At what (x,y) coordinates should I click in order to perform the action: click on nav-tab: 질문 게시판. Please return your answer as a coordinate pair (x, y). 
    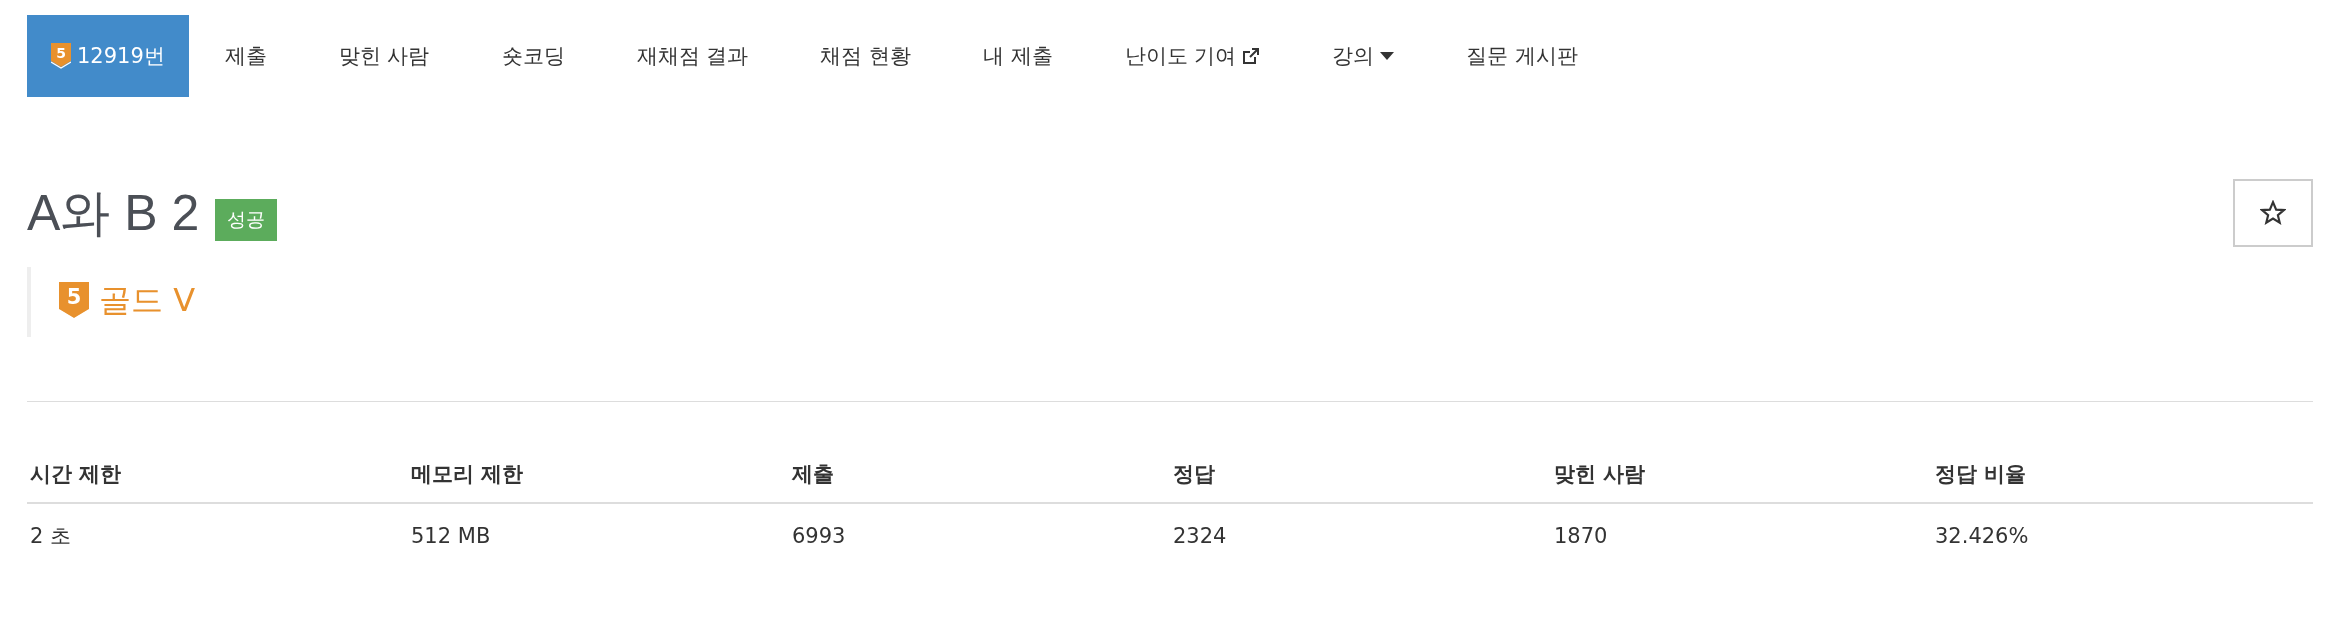
    Looking at the image, I should click on (1522, 56).